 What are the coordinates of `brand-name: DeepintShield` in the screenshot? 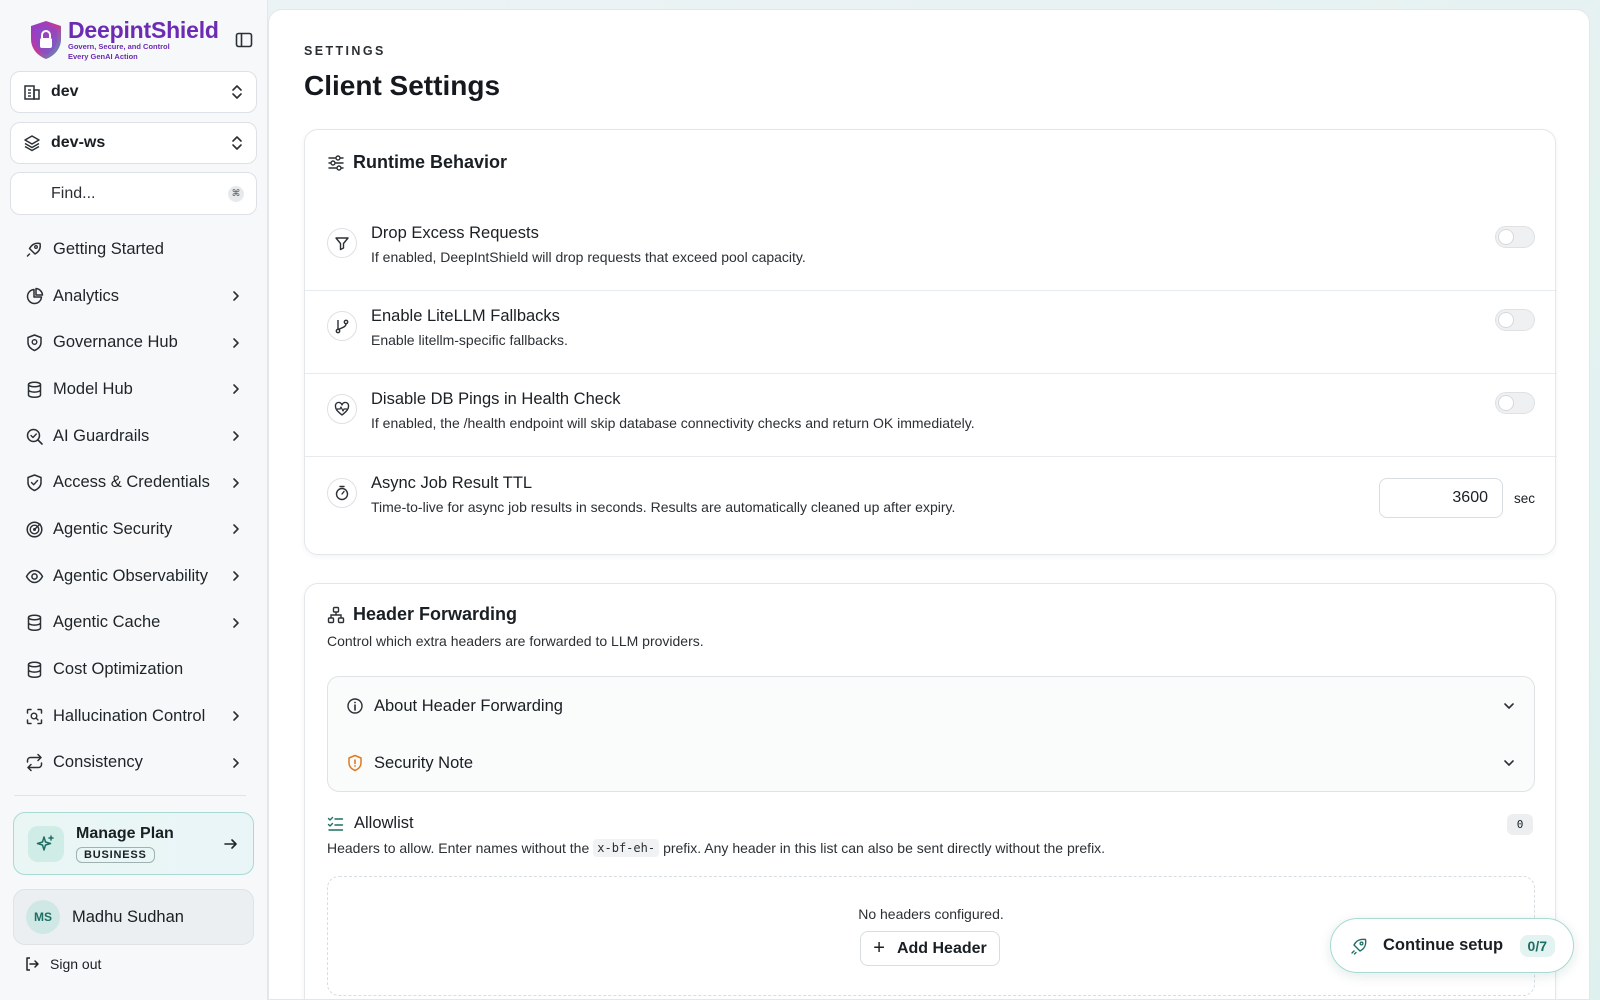 It's located at (143, 30).